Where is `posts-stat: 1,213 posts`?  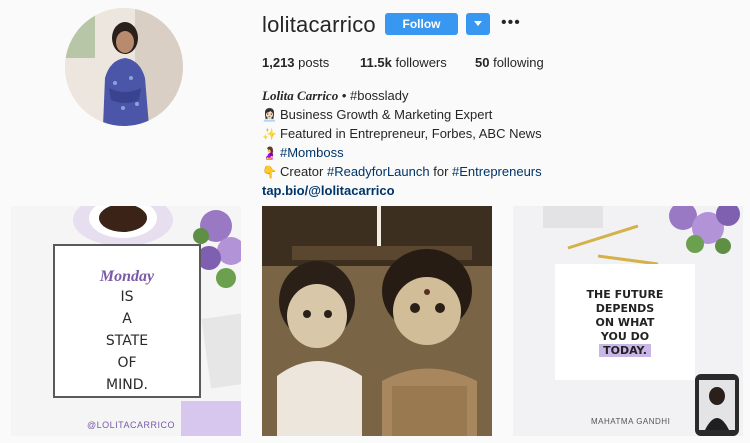
posts-stat: 1,213 posts is located at coordinates (295, 62).